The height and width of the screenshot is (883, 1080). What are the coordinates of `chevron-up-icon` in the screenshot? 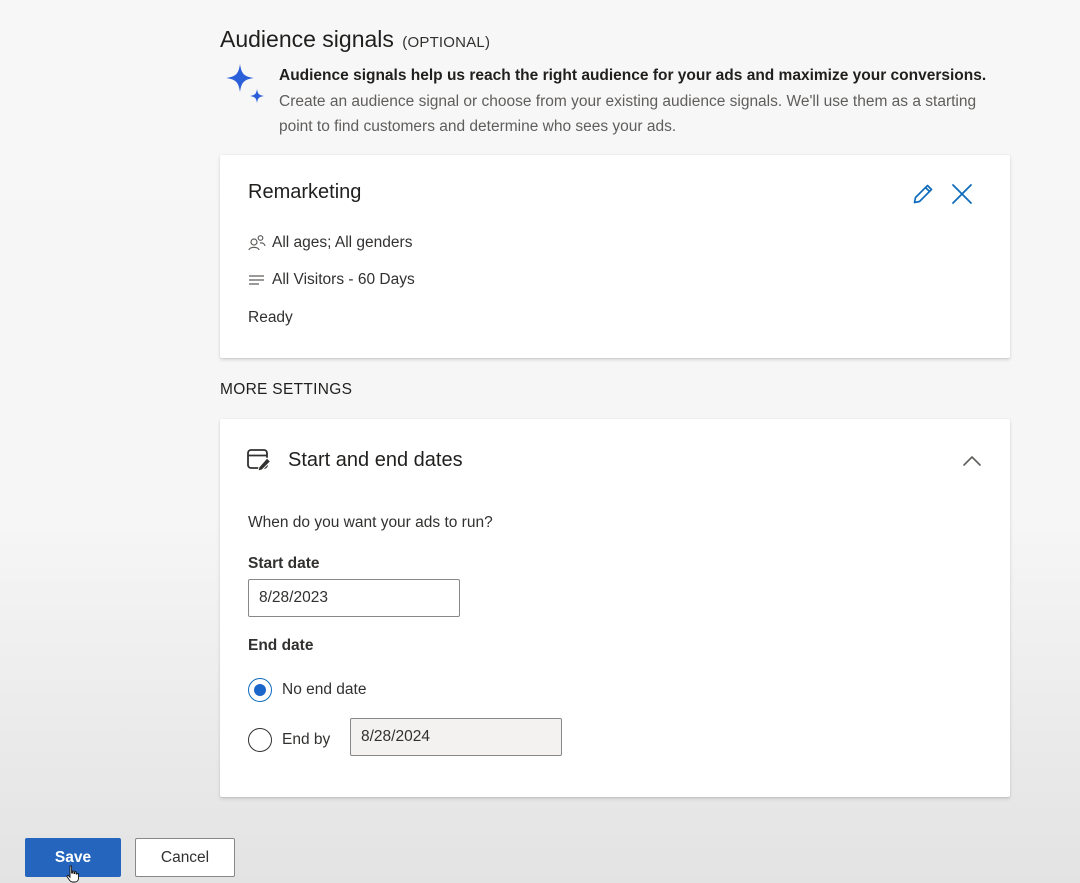 It's located at (972, 461).